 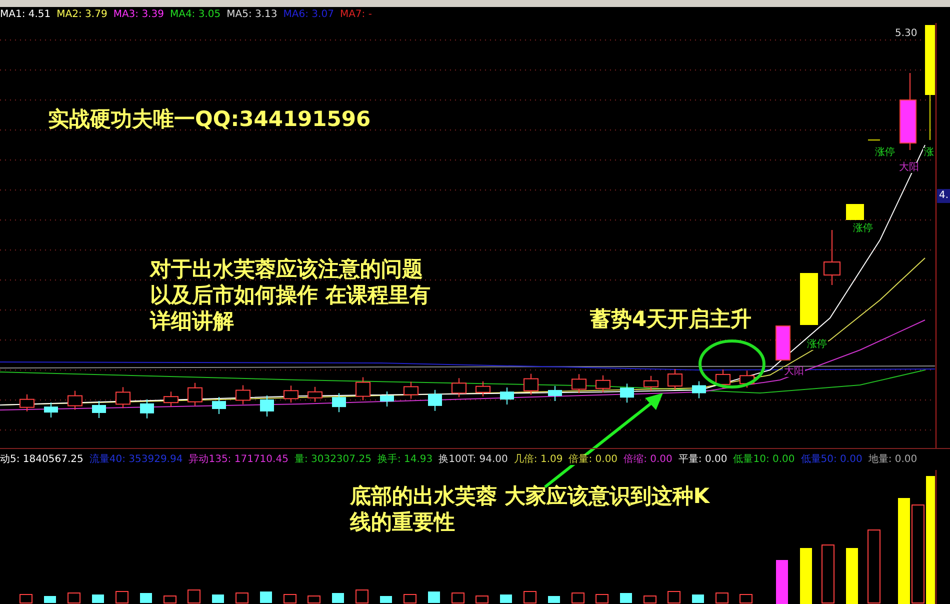 What do you see at coordinates (906, 34) in the screenshot?
I see `price-axis-label: 5.30` at bounding box center [906, 34].